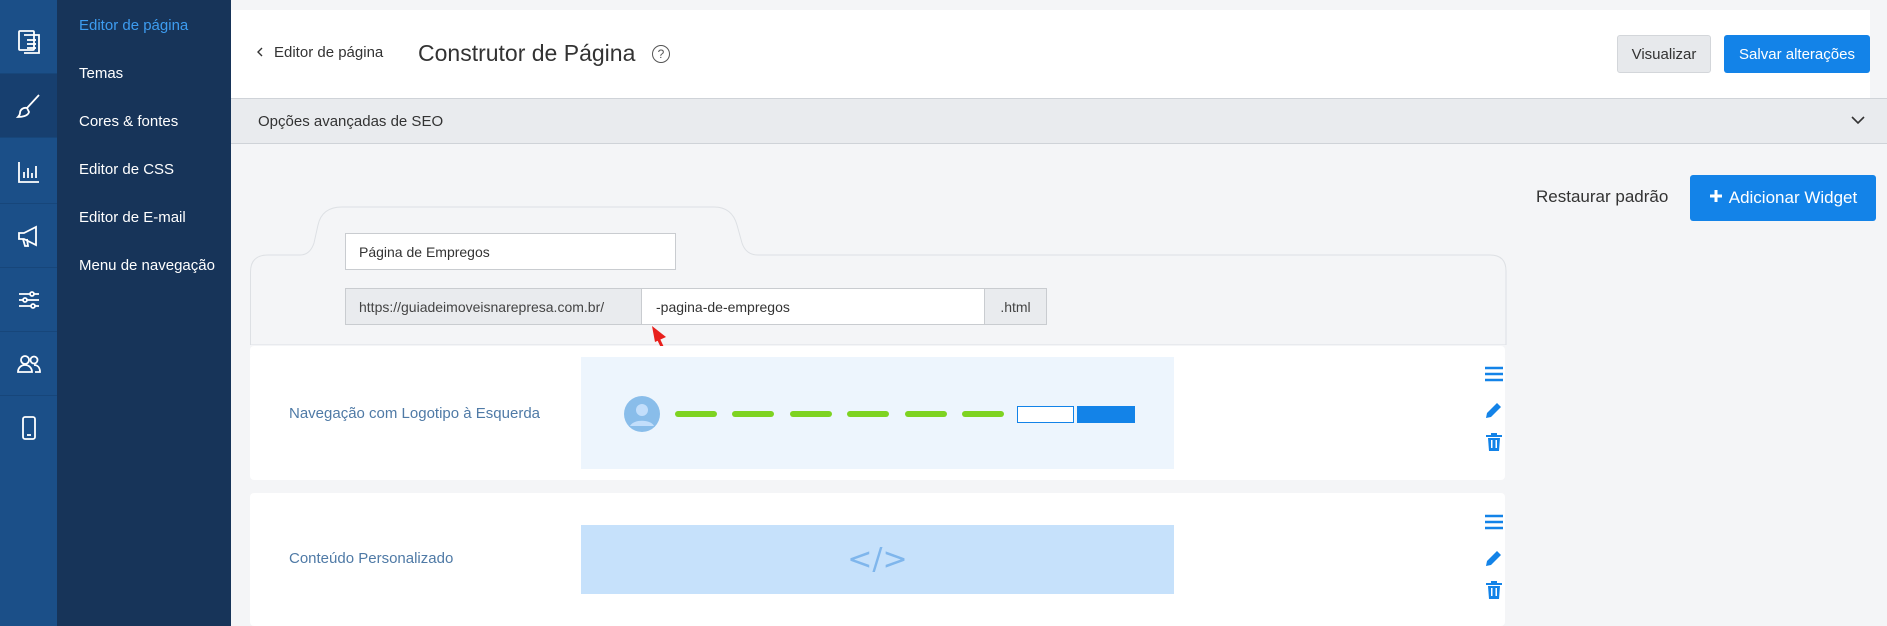 The width and height of the screenshot is (1887, 626). Describe the element at coordinates (1045, 414) in the screenshot. I see `nav-outline-button-placeholder` at that location.